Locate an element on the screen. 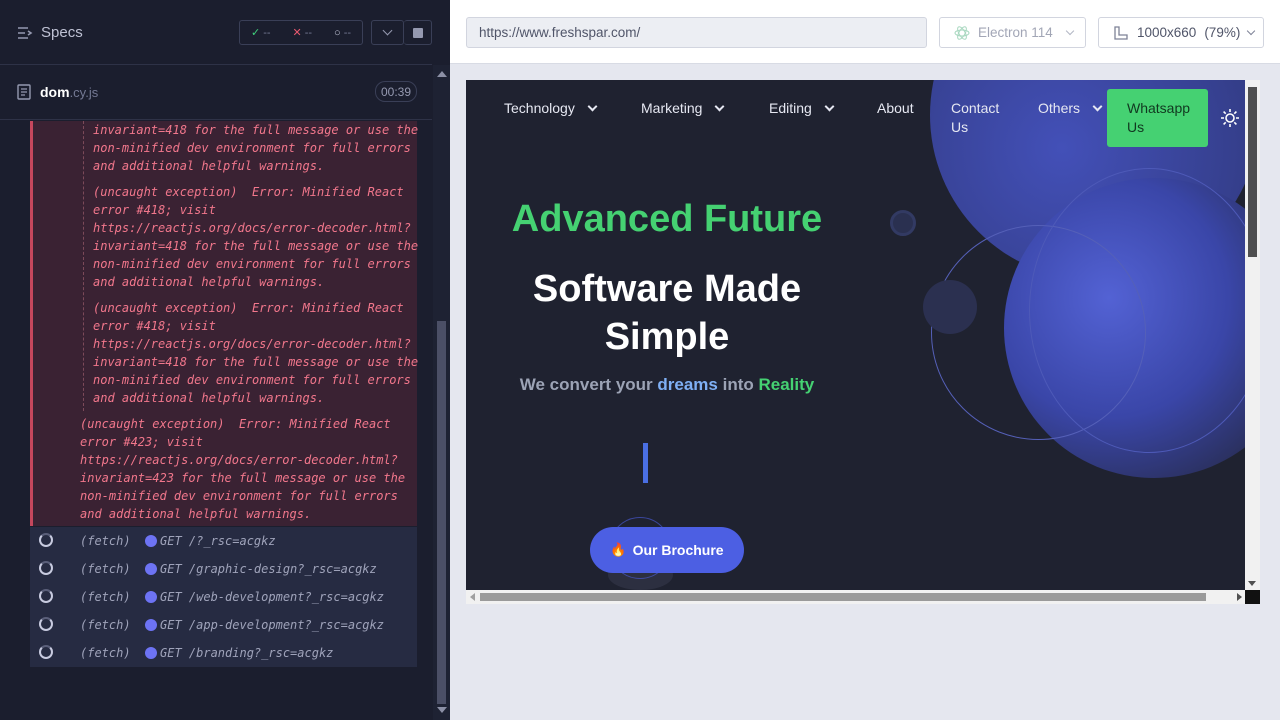 Image resolution: width=1280 pixels, height=720 pixels. failed-stat: ✕ -- is located at coordinates (302, 33).